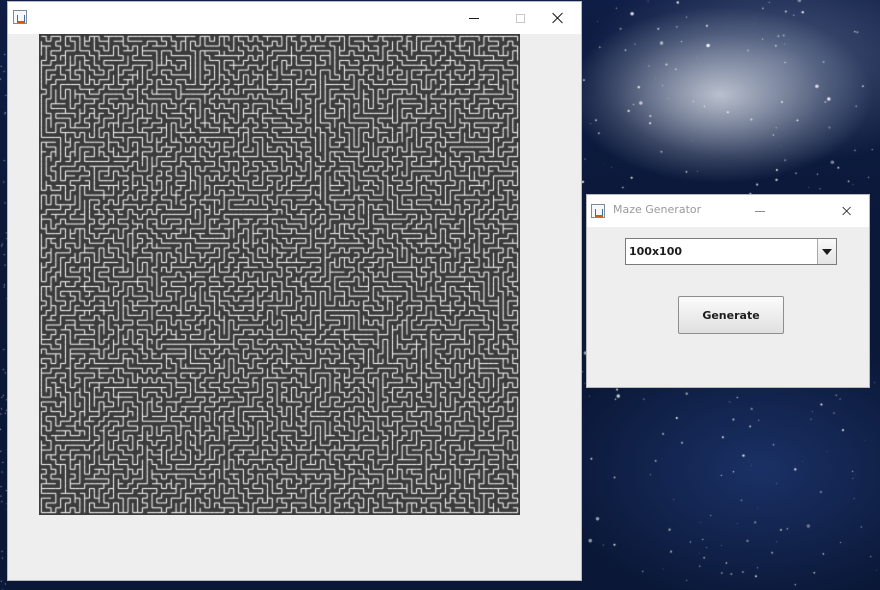  Describe the element at coordinates (728, 291) in the screenshot. I see `maze-generator-window: Maze Generator 100x100 Generate` at that location.